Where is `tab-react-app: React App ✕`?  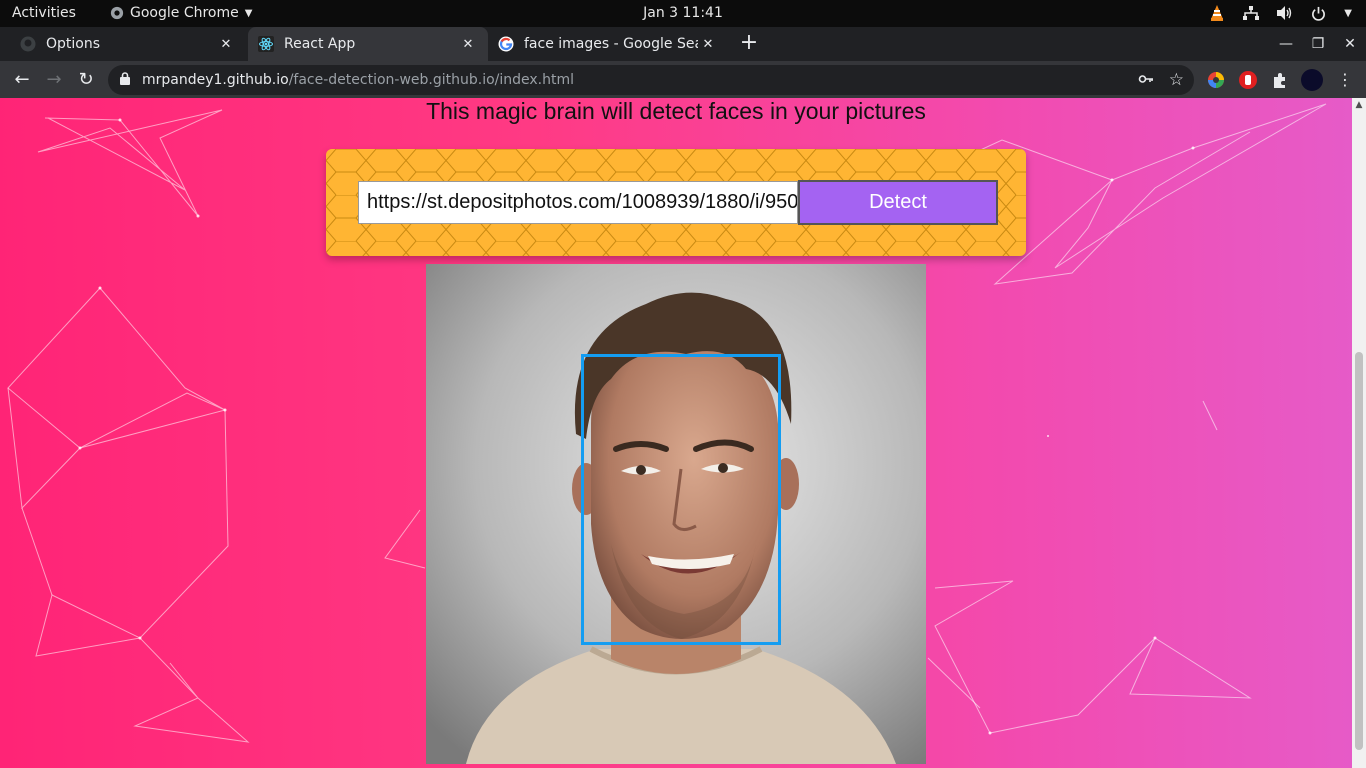
tab-react-app: React App ✕ is located at coordinates (368, 44).